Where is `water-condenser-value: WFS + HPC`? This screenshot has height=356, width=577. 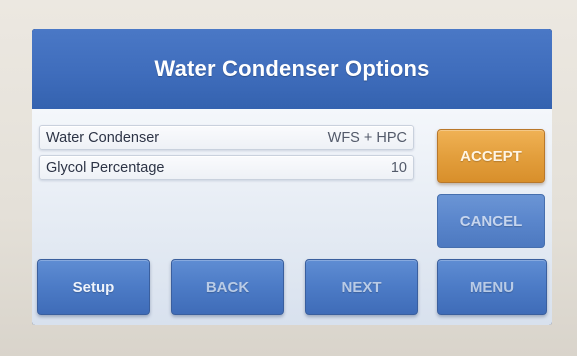
water-condenser-value: WFS + HPC is located at coordinates (367, 138).